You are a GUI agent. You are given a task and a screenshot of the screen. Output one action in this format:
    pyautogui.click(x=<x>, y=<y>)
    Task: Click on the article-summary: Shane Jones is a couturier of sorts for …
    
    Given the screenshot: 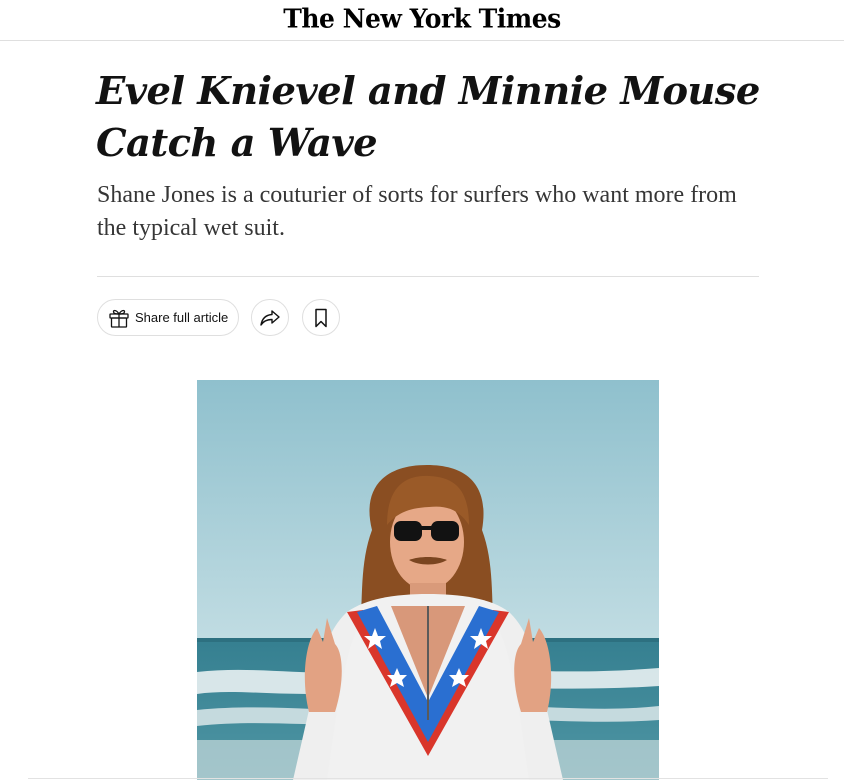 What is the action you would take?
    pyautogui.click(x=417, y=211)
    